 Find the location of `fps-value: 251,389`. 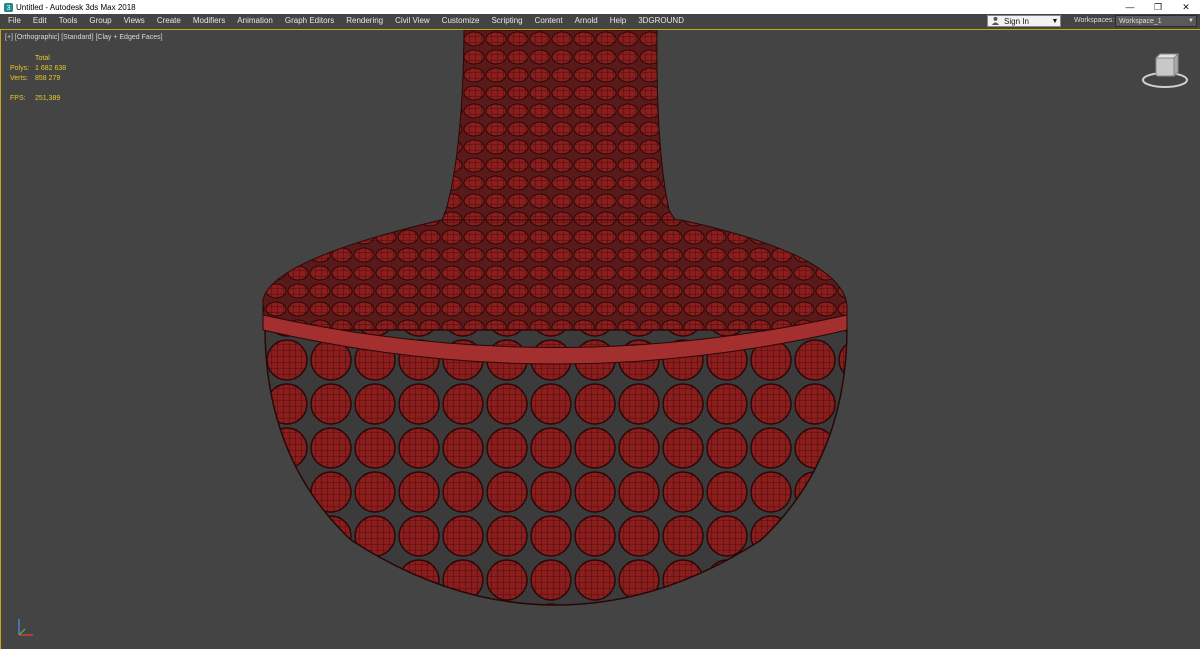

fps-value: 251,389 is located at coordinates (48, 98).